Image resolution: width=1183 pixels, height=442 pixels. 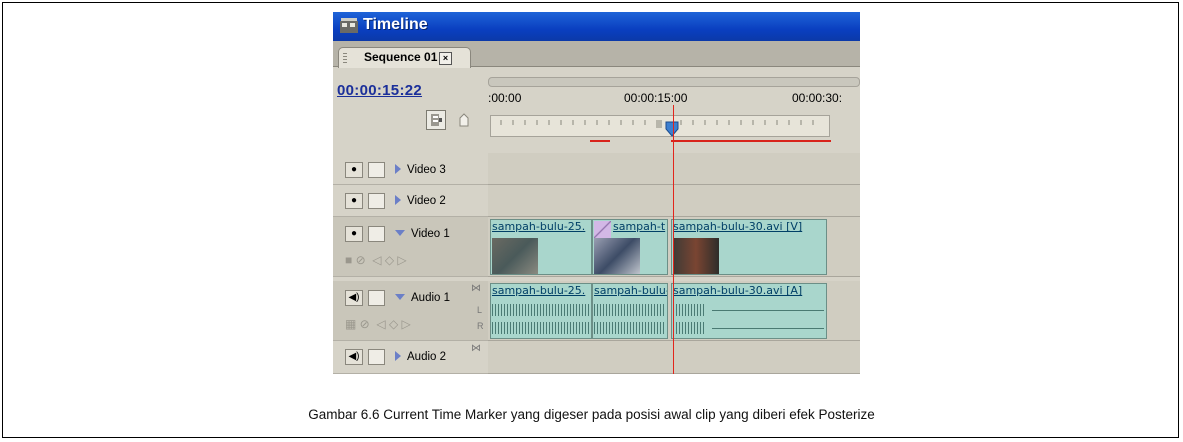 I want to click on tab-grip-icon, so click(x=345, y=58).